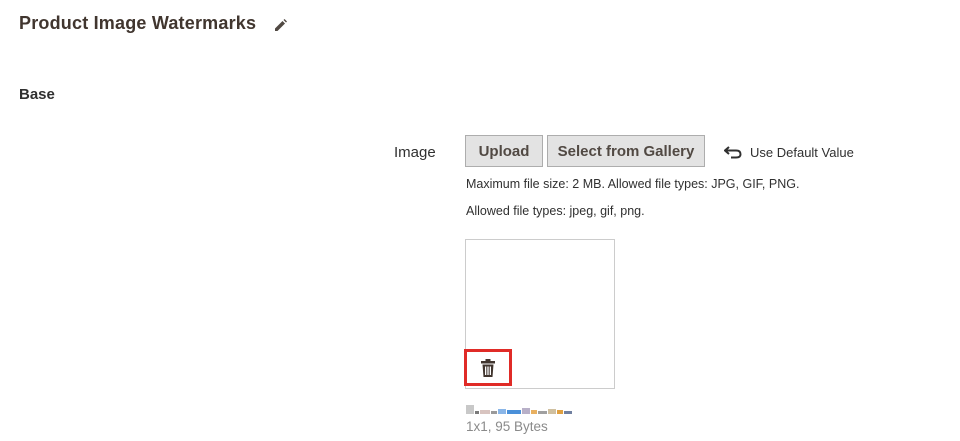 The height and width of the screenshot is (441, 960). I want to click on section-header: Product Image Watermarks, so click(153, 23).